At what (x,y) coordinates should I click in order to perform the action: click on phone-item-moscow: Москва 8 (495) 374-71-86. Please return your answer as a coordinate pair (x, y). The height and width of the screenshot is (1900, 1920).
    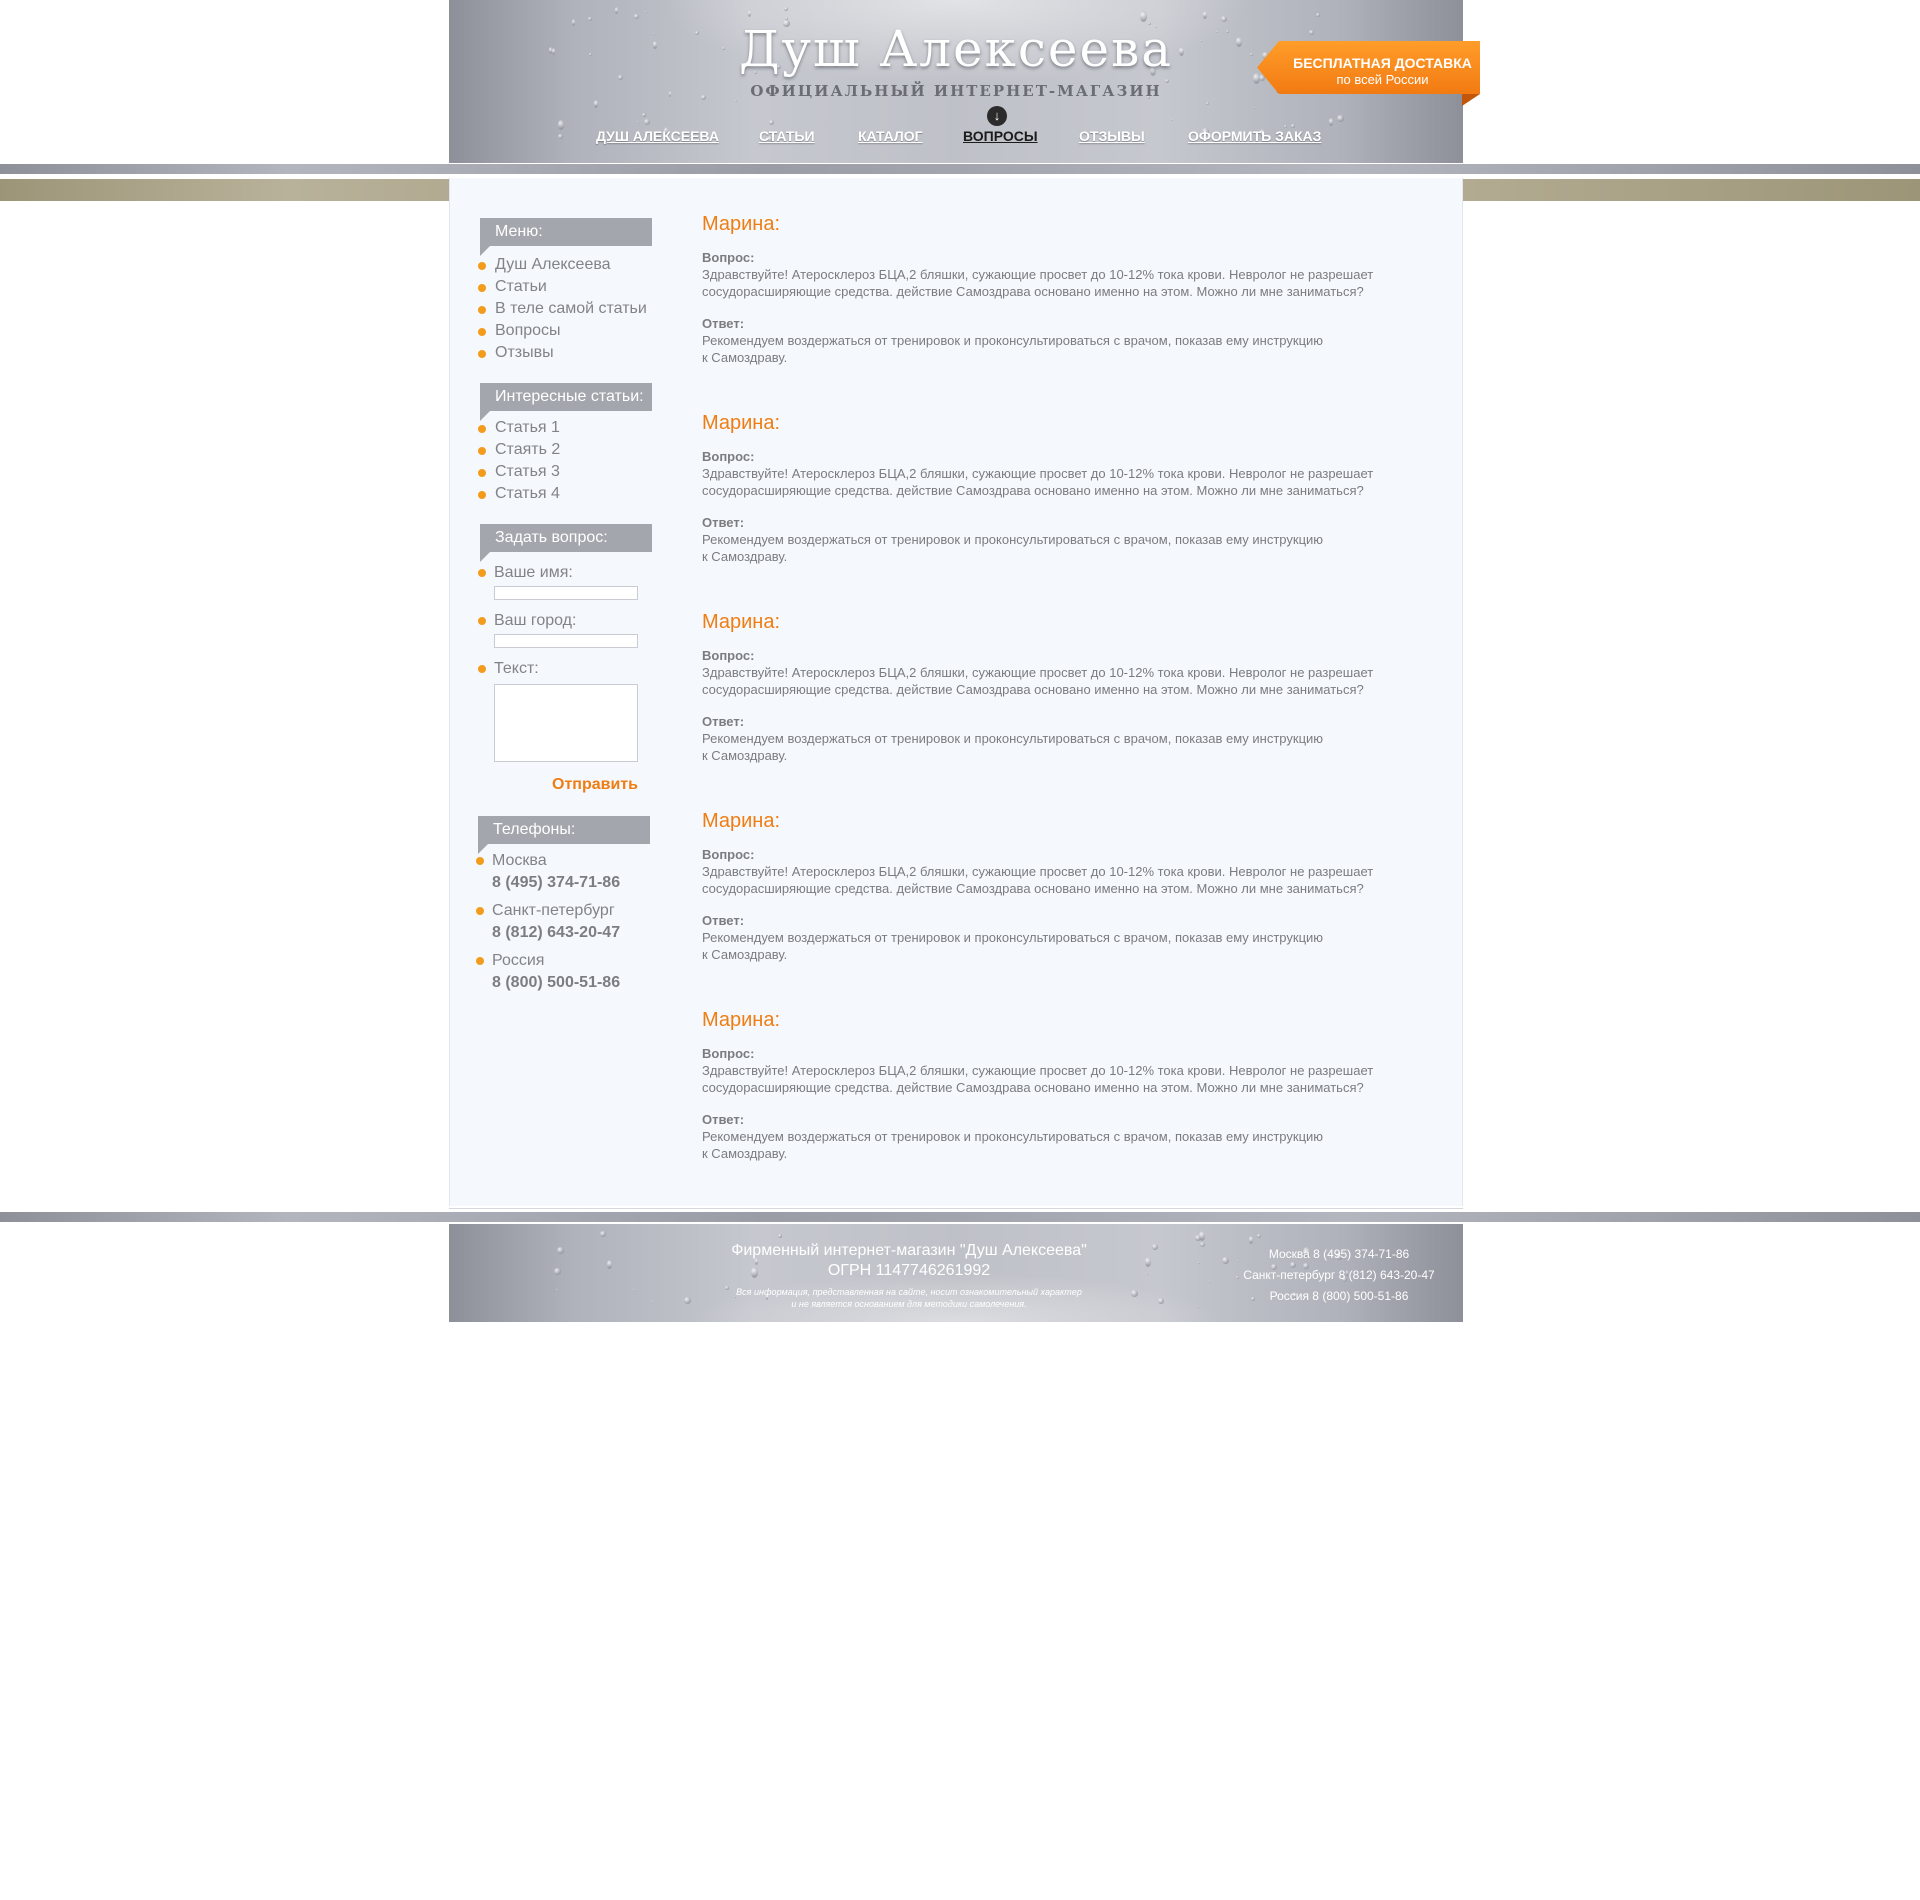
    Looking at the image, I should click on (566, 872).